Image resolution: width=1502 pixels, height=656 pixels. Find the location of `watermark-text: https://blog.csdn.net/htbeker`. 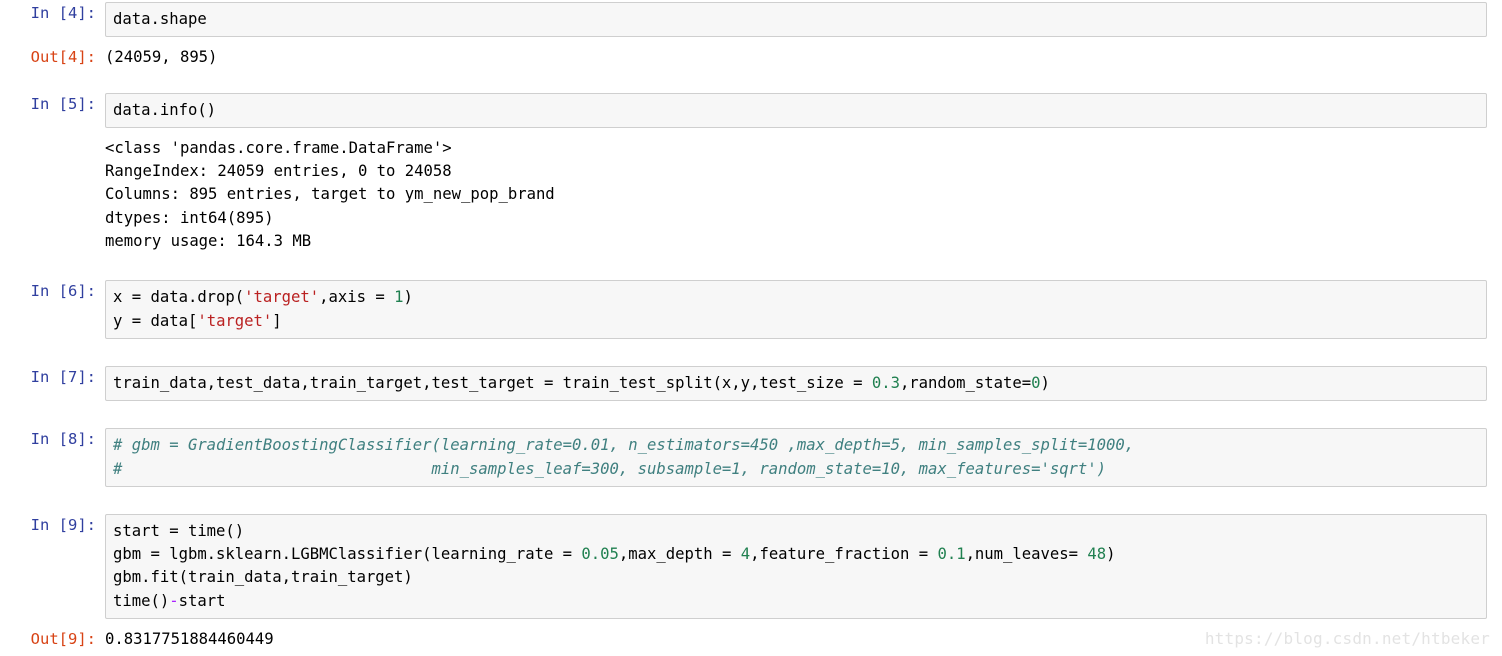

watermark-text: https://blog.csdn.net/htbeker is located at coordinates (1347, 638).